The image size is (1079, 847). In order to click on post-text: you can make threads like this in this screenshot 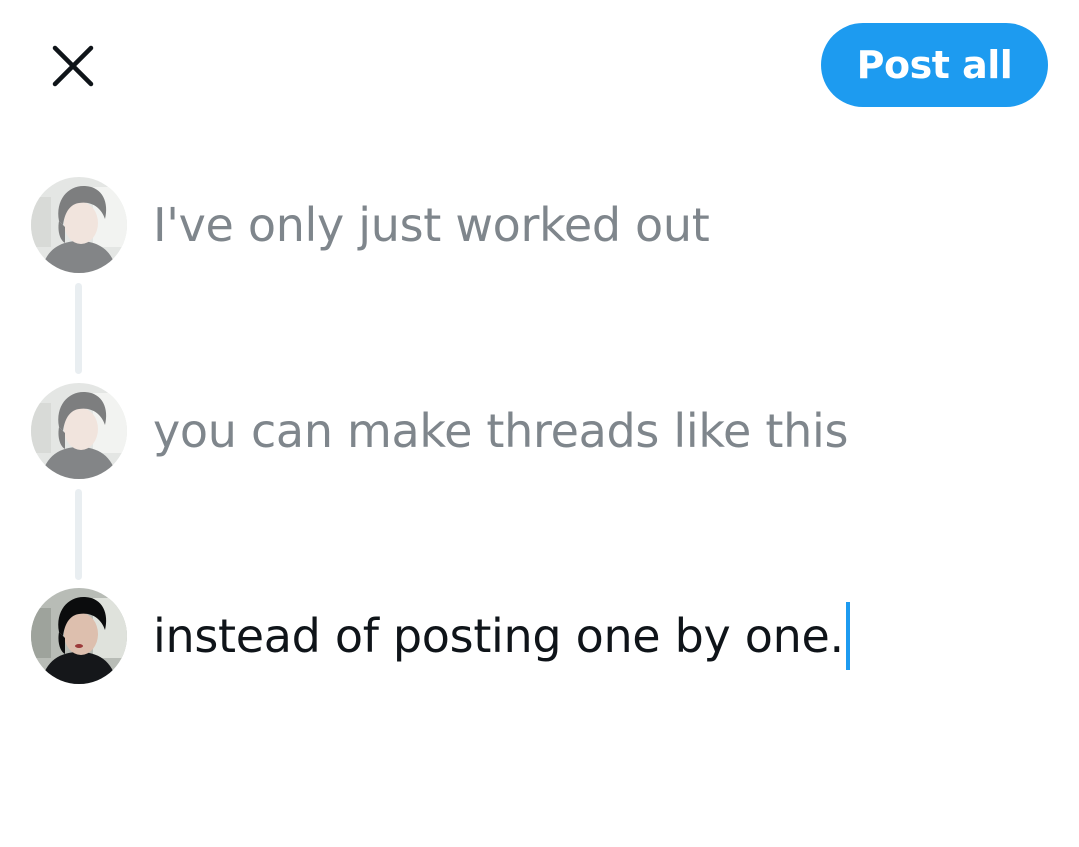, I will do `click(500, 431)`.